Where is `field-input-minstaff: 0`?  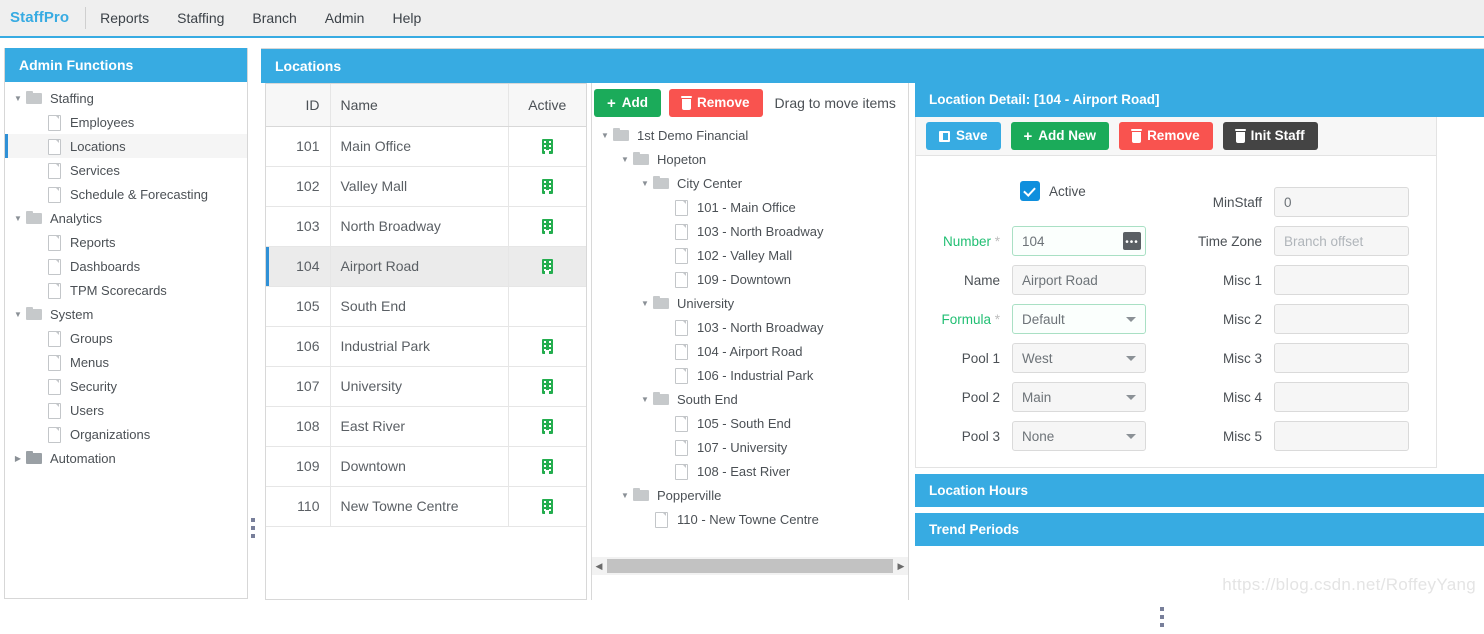 field-input-minstaff: 0 is located at coordinates (1341, 202).